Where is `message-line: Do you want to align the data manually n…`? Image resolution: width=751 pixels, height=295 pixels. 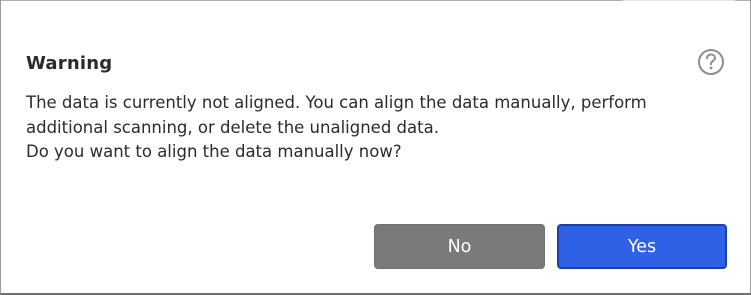
message-line: Do you want to align the data manually n… is located at coordinates (214, 151).